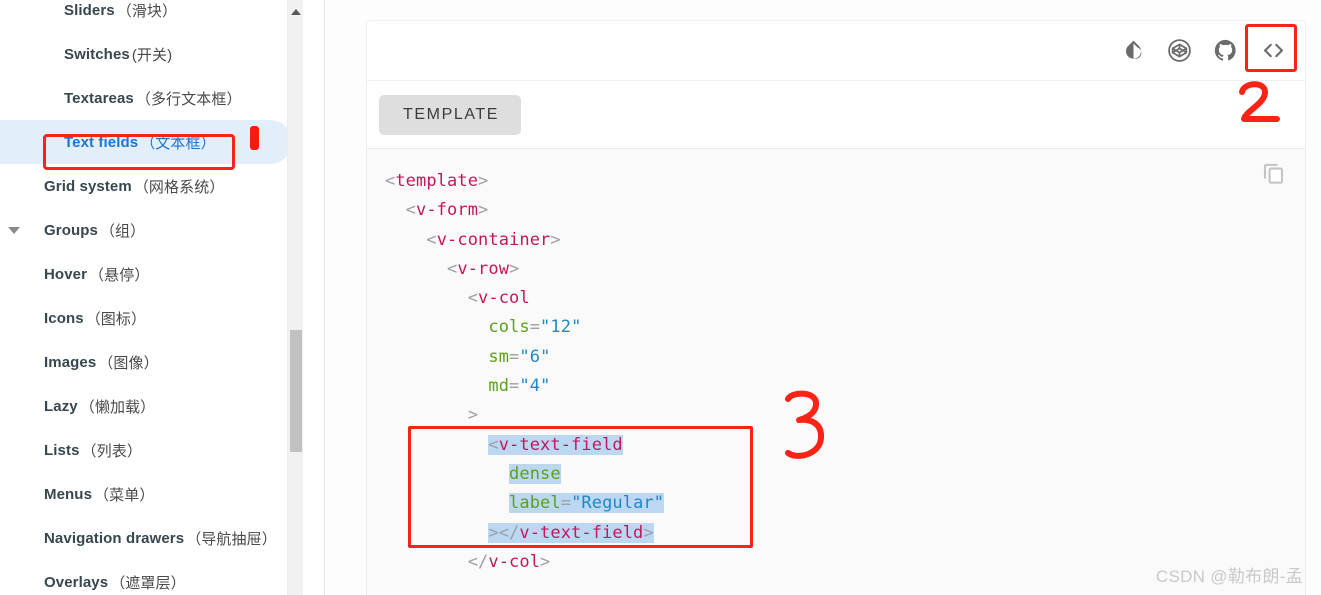  What do you see at coordinates (111, 451) in the screenshot?
I see `sidebar-item-label-cn: （列表）` at bounding box center [111, 451].